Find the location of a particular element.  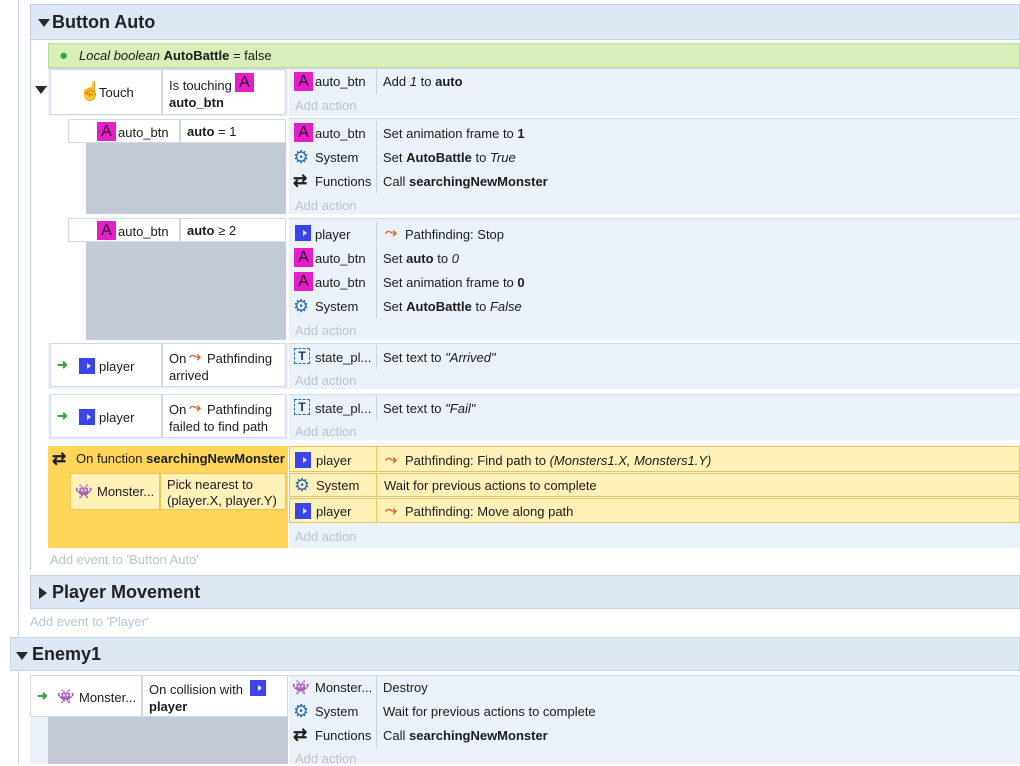

group-header-button-auto: Button Auto is located at coordinates (525, 22).